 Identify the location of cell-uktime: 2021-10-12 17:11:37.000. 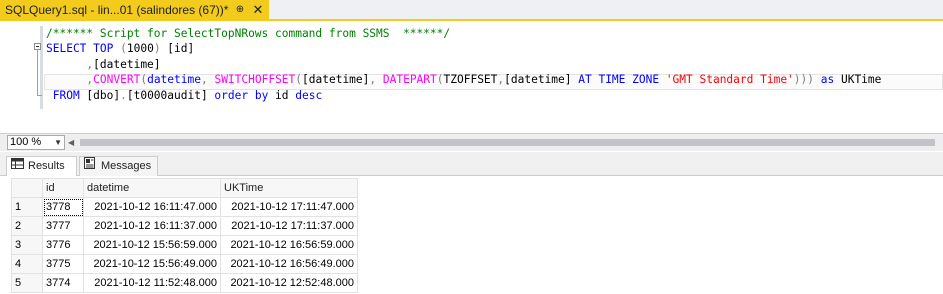
(289, 226).